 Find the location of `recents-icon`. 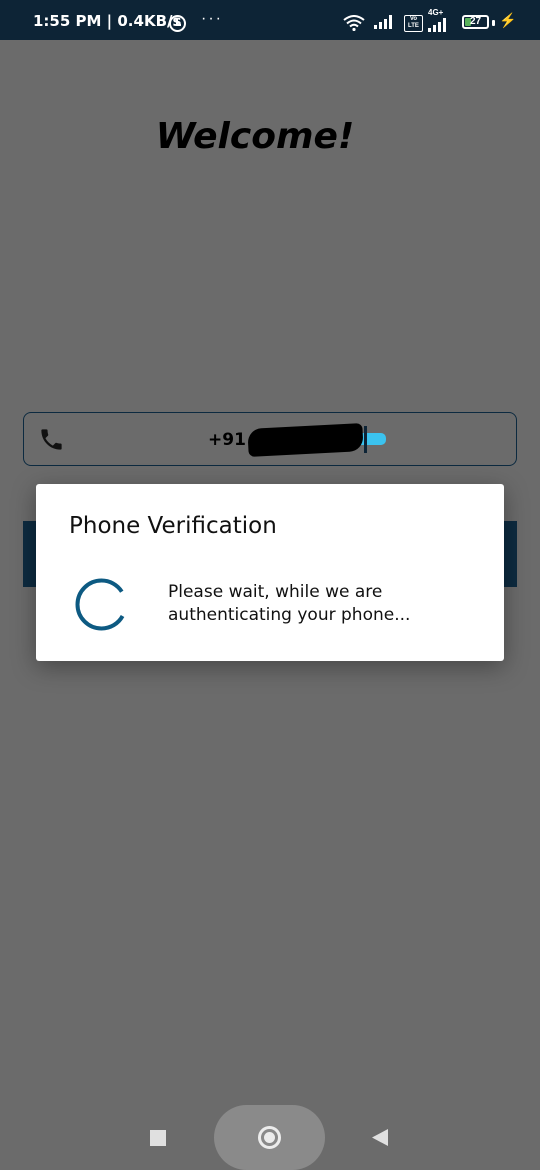

recents-icon is located at coordinates (158, 1138).